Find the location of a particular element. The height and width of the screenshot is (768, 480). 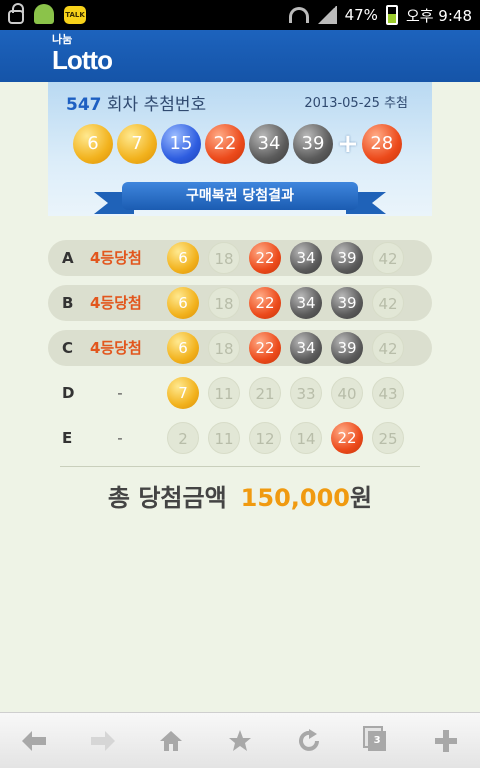

winning-number-ball: 39 is located at coordinates (313, 144).